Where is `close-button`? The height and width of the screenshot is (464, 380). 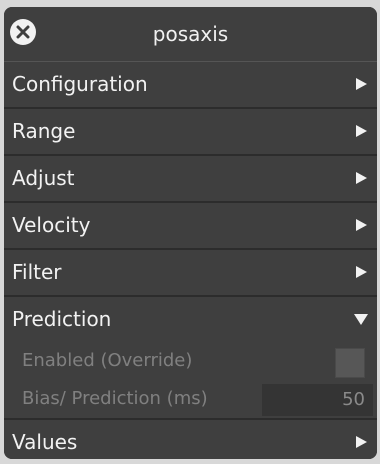 close-button is located at coordinates (23, 32).